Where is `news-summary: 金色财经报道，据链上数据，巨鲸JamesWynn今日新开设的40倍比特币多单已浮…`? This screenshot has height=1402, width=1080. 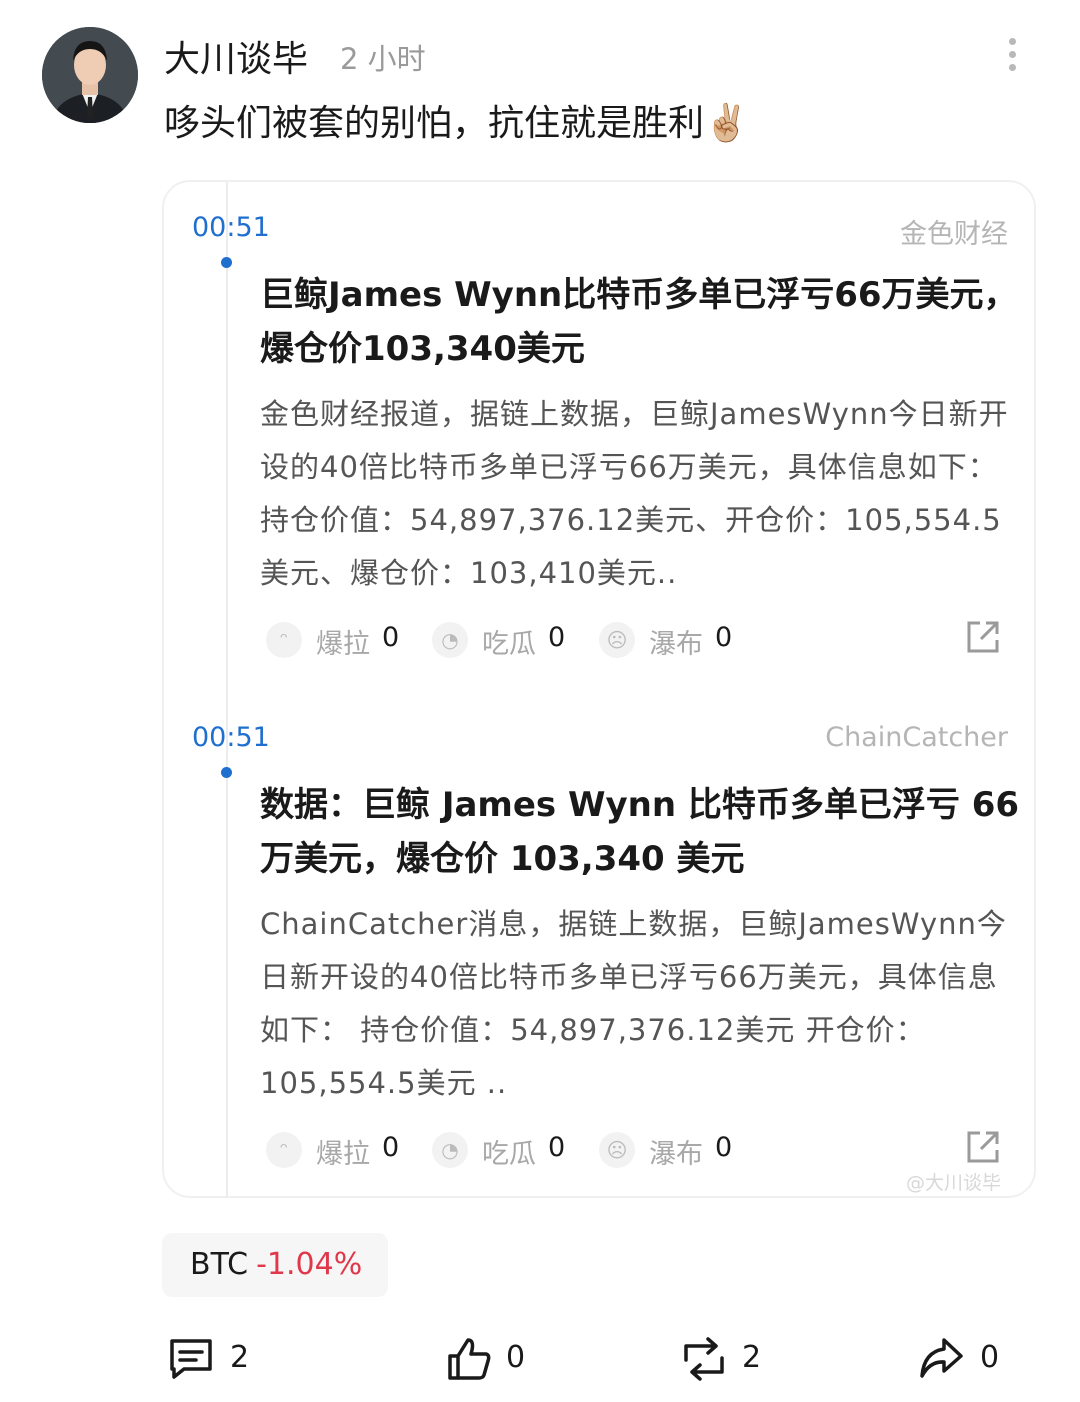 news-summary: 金色财经报道，据链上数据，巨鲸JamesWynn今日新开设的40倍比特币多单已浮… is located at coordinates (634, 493).